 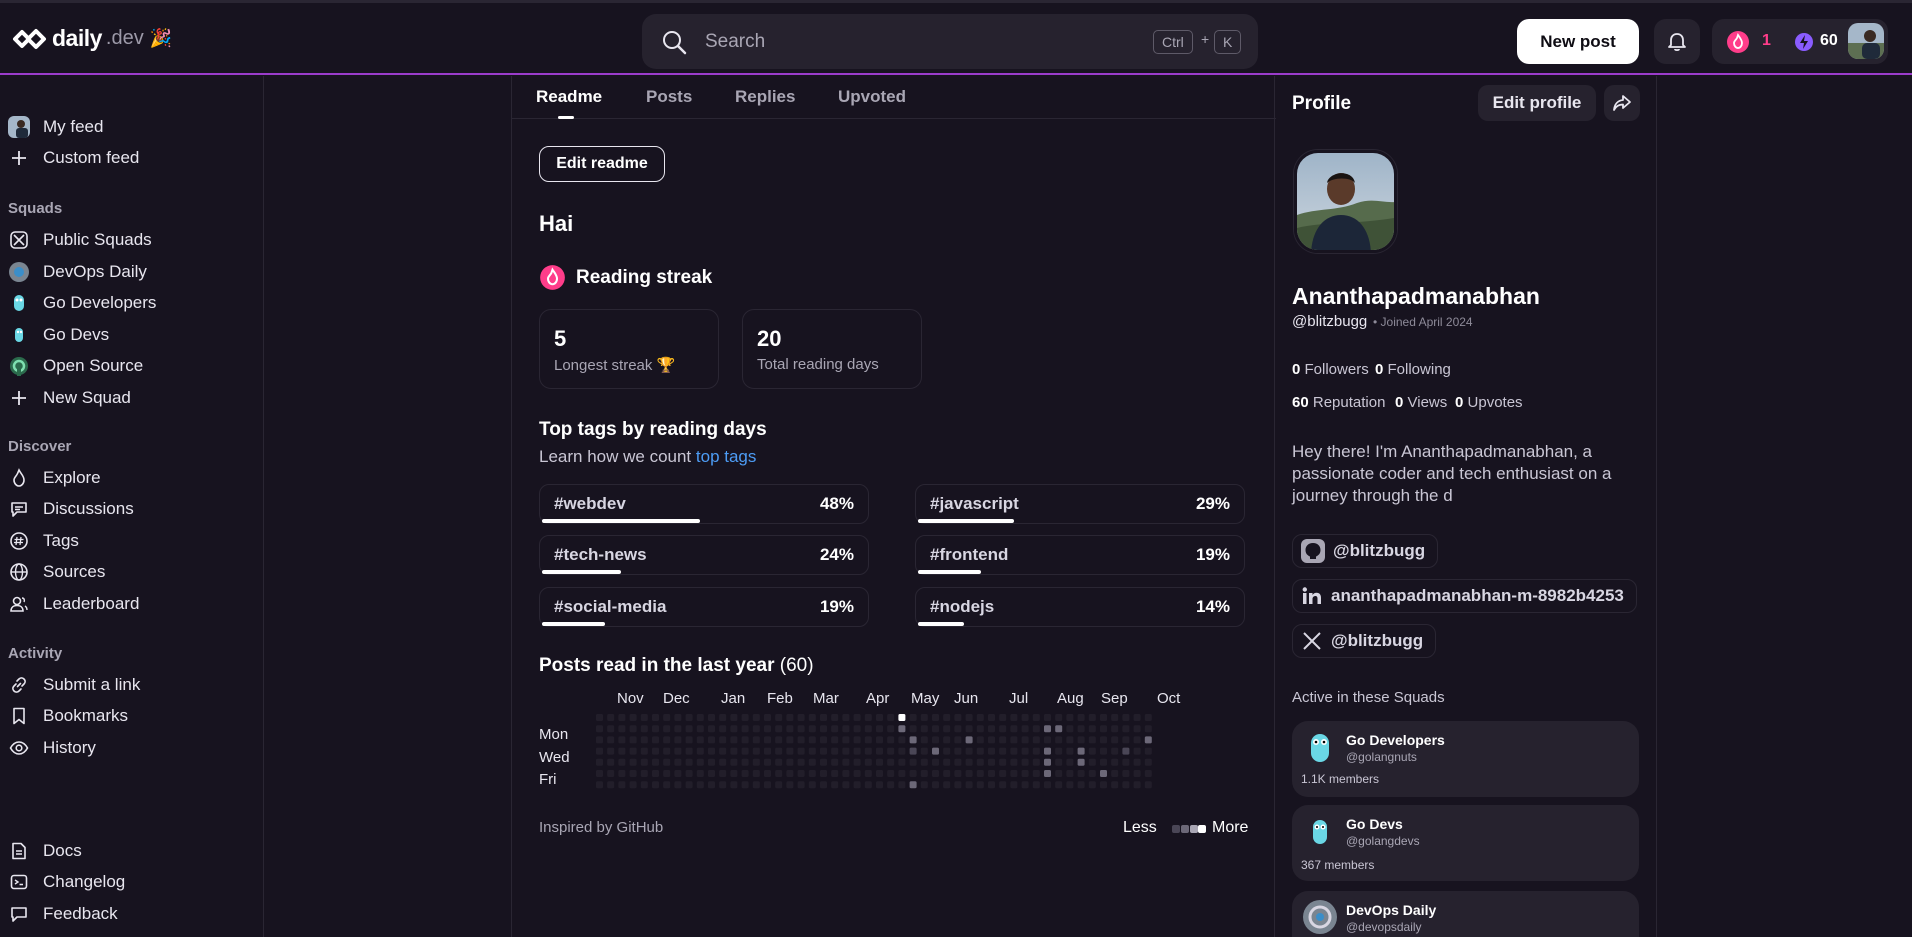 I want to click on sidebar-item-sources: Sources, so click(x=56, y=572).